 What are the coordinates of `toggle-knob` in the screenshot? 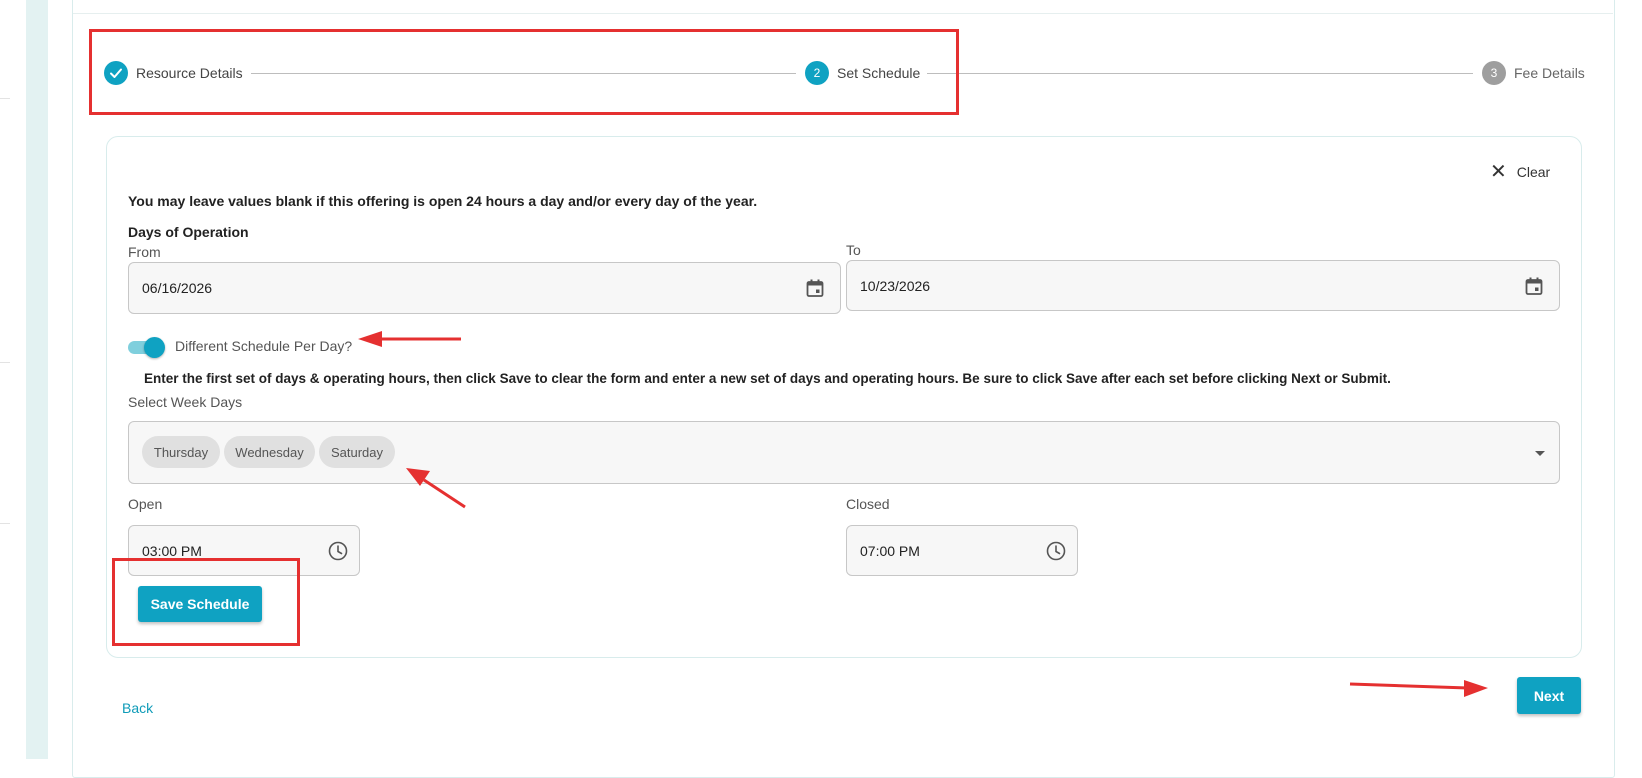 It's located at (154, 347).